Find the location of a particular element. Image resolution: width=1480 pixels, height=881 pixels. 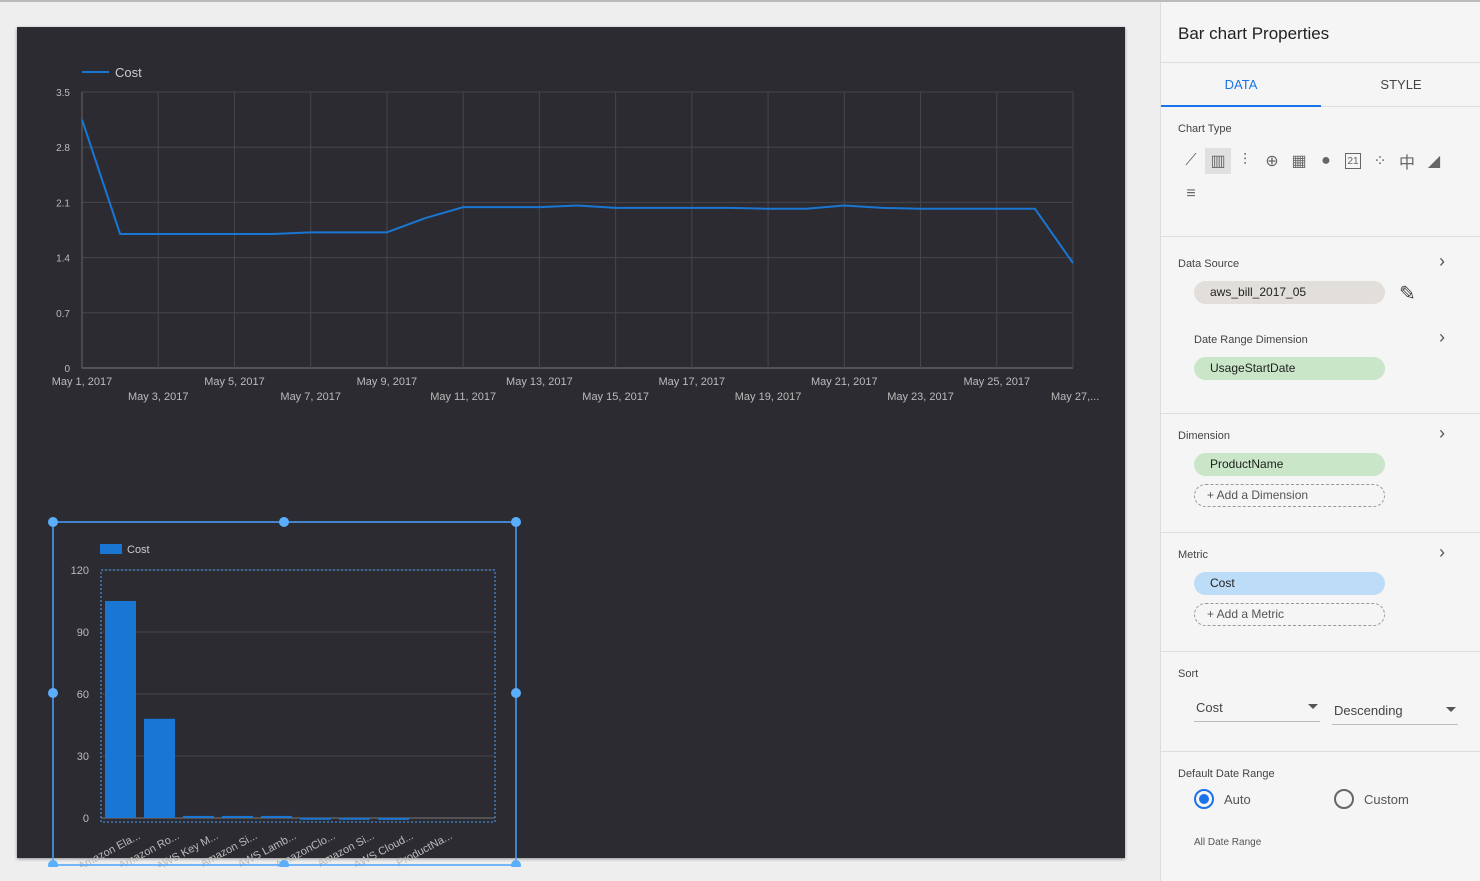

default-date-range-label: Default Date Range is located at coordinates (1226, 774).